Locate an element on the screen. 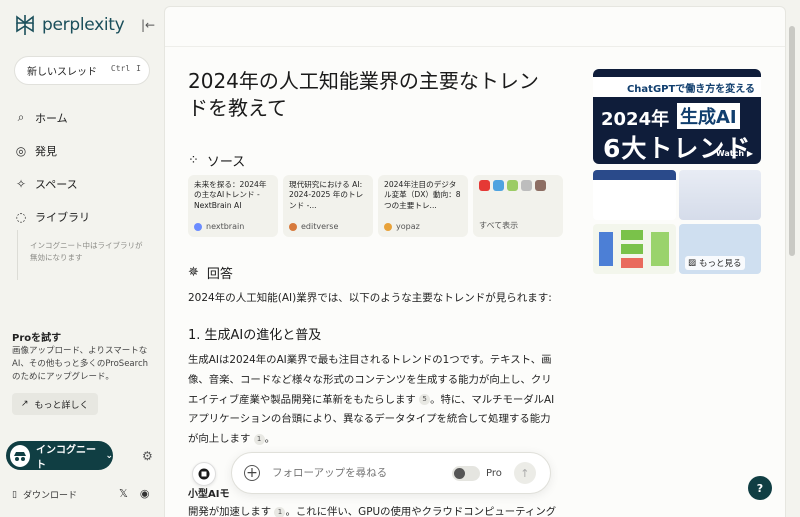 The image size is (800, 517). sidebar-item-label: ホーム is located at coordinates (51, 118).